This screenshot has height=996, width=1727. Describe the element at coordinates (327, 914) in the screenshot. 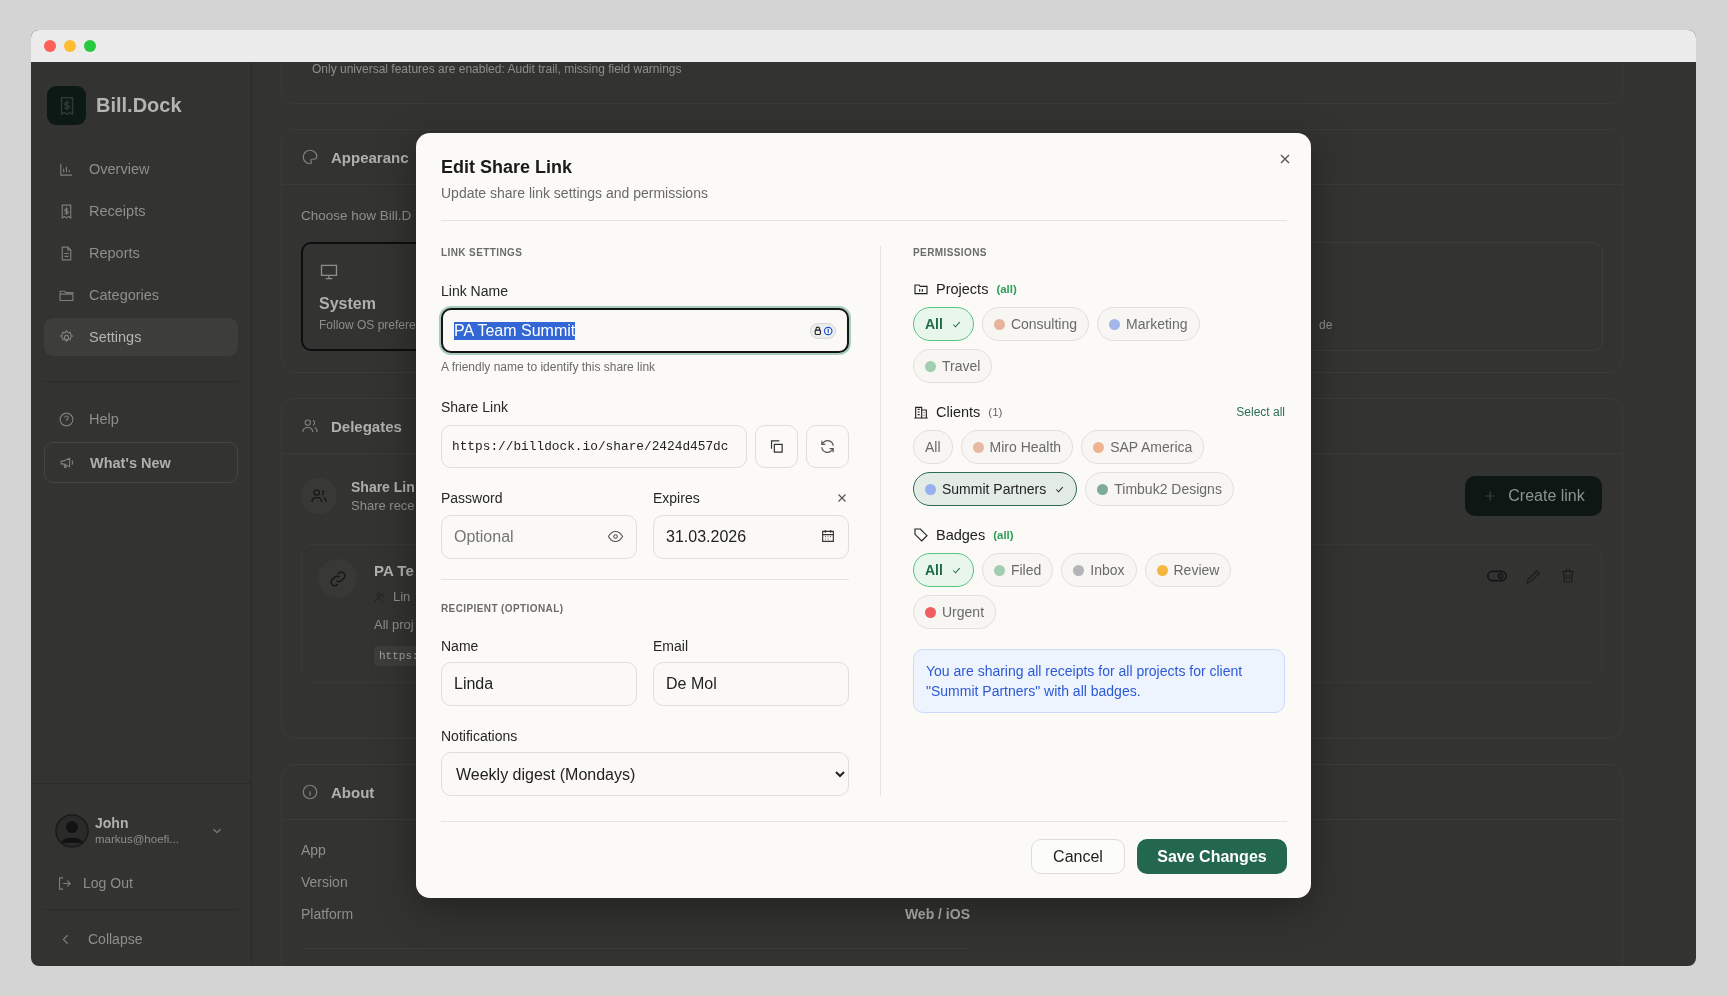

I see `info-label: Platform` at that location.